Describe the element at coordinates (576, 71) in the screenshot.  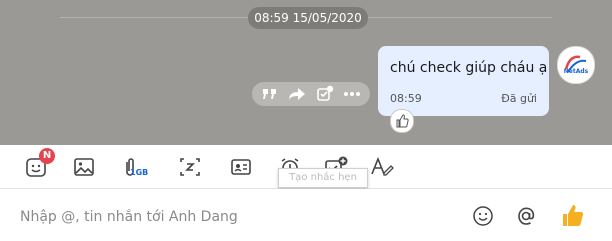
I see `svg-text: NetAds` at that location.